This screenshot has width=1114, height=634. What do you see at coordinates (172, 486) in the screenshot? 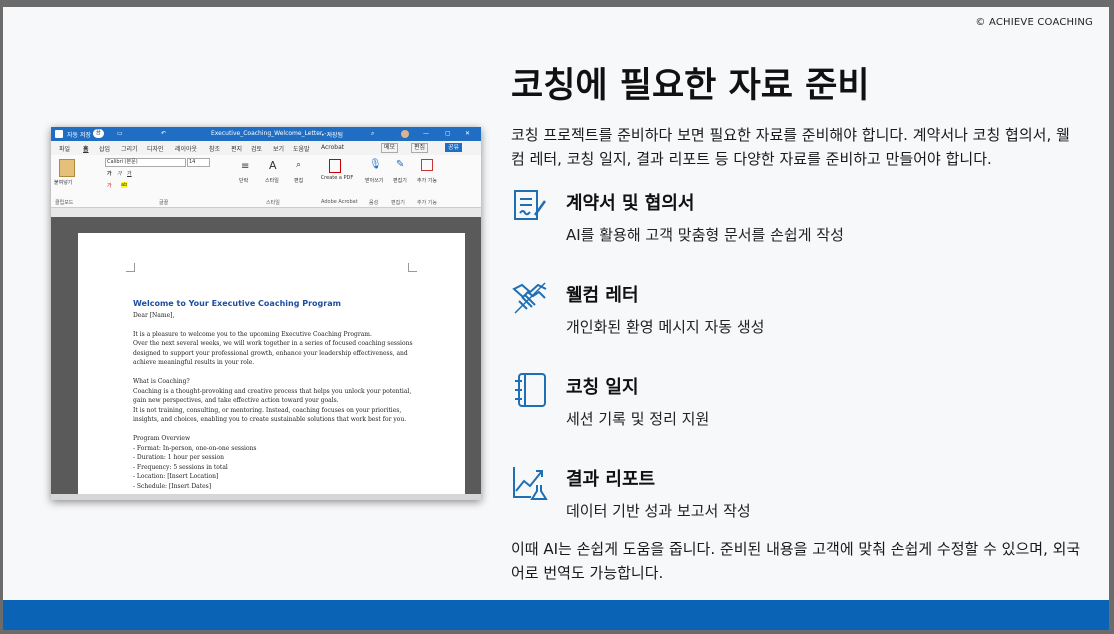
I see `document-line: - Schedule: [Insert Dates]` at bounding box center [172, 486].